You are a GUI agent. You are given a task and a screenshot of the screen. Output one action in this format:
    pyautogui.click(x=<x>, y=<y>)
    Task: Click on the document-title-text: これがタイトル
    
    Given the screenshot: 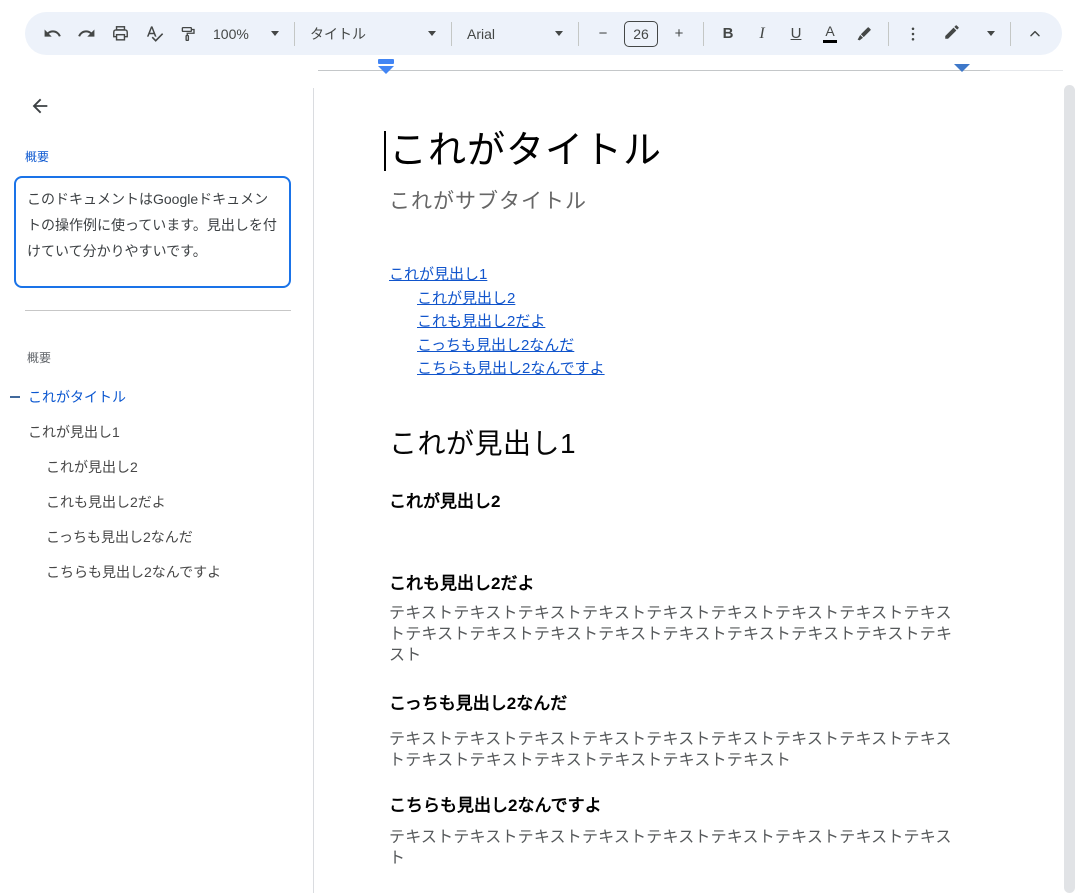 What is the action you would take?
    pyautogui.click(x=526, y=151)
    